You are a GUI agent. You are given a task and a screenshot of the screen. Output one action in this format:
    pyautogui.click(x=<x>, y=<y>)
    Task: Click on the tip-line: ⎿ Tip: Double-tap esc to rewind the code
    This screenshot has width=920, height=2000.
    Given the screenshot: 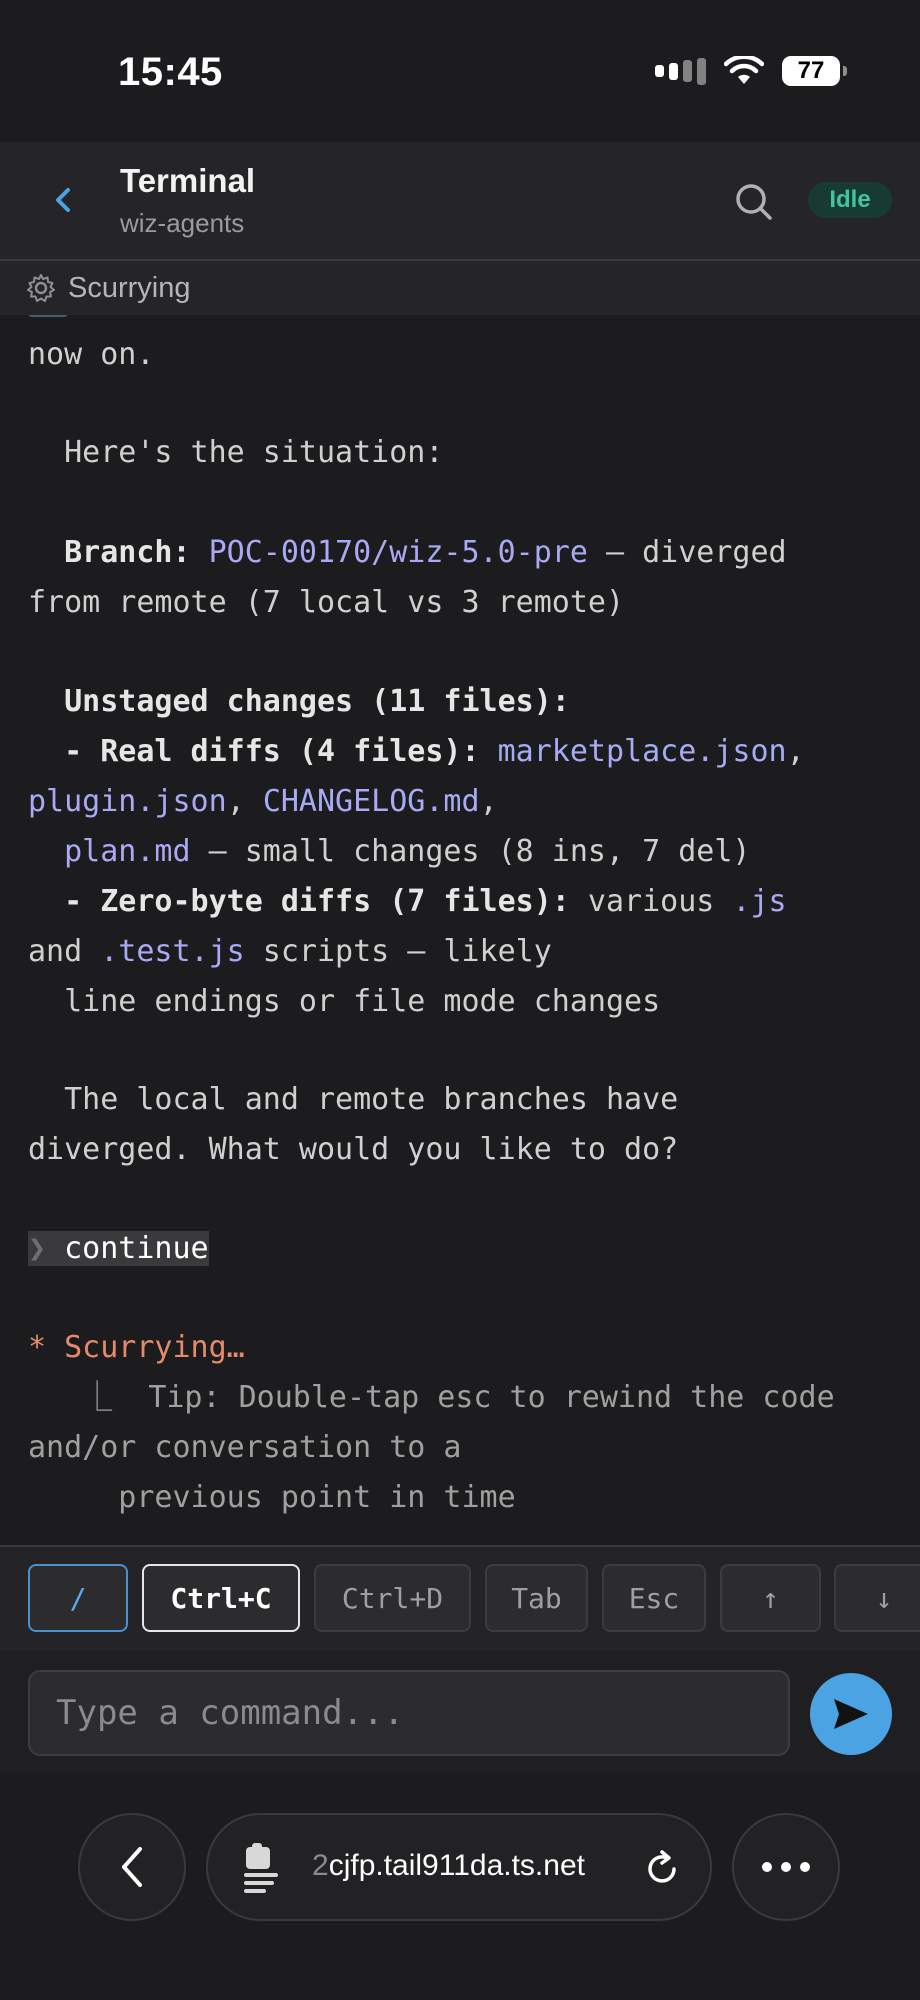 What is the action you would take?
    pyautogui.click(x=431, y=1397)
    